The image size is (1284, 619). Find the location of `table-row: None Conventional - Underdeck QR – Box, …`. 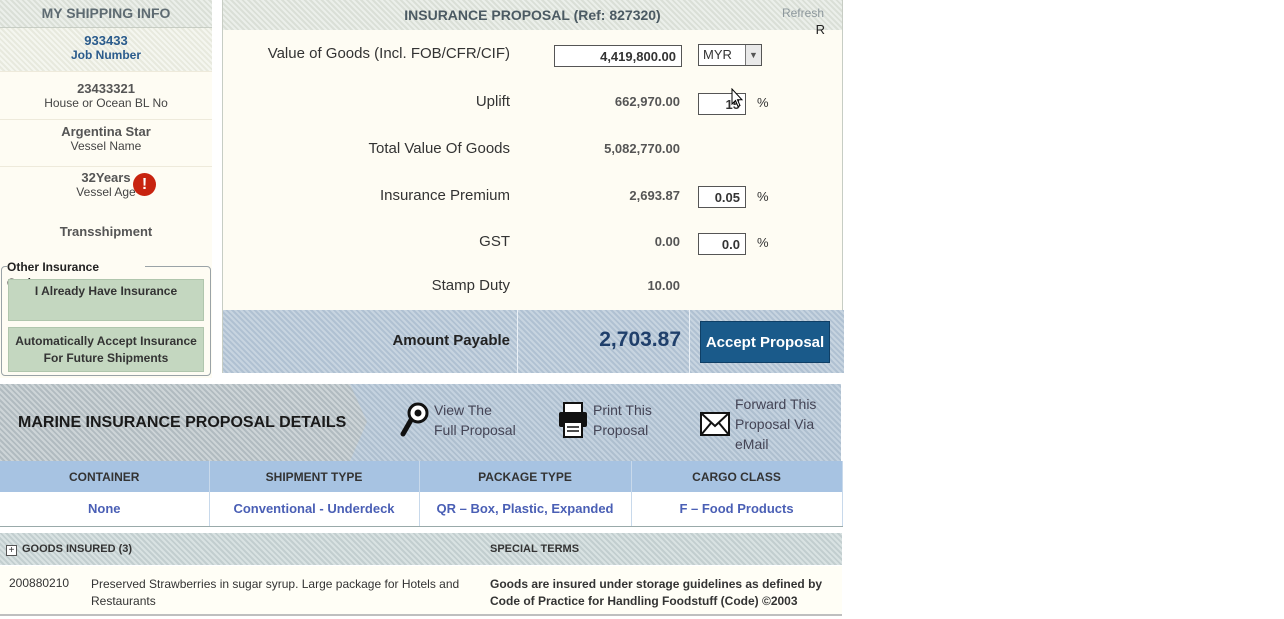

table-row: None Conventional - Underdeck QR – Box, … is located at coordinates (421, 509).